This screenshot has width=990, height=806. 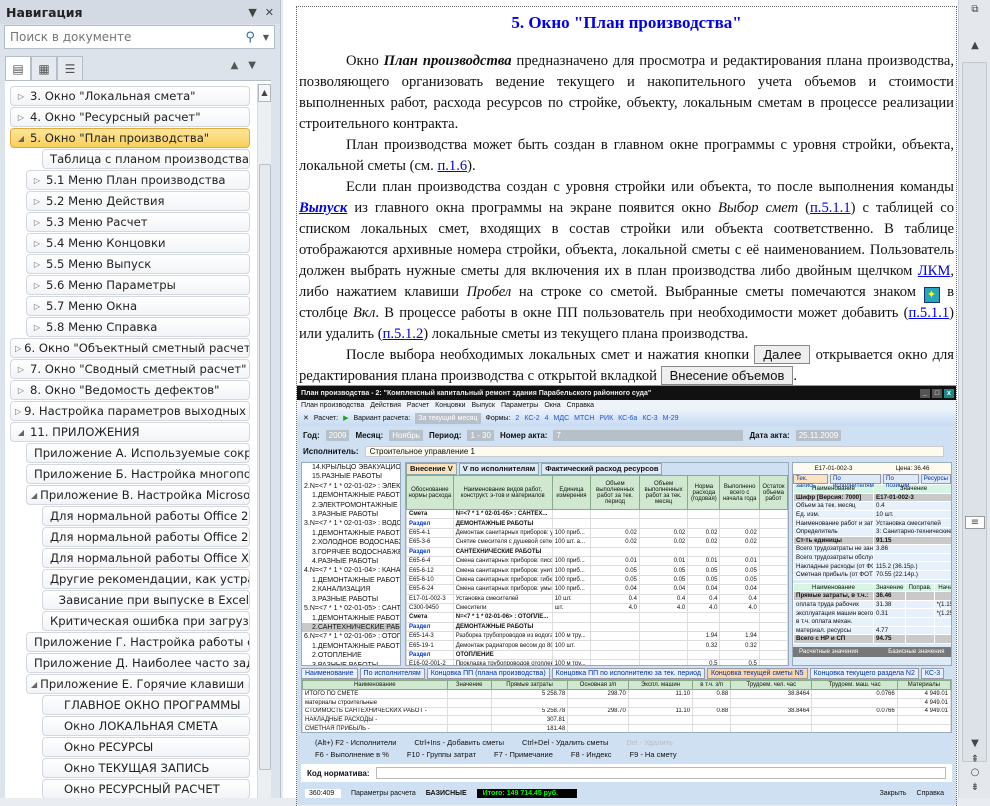 I want to click on chevron-down-icon: ▼, so click(x=266, y=37).